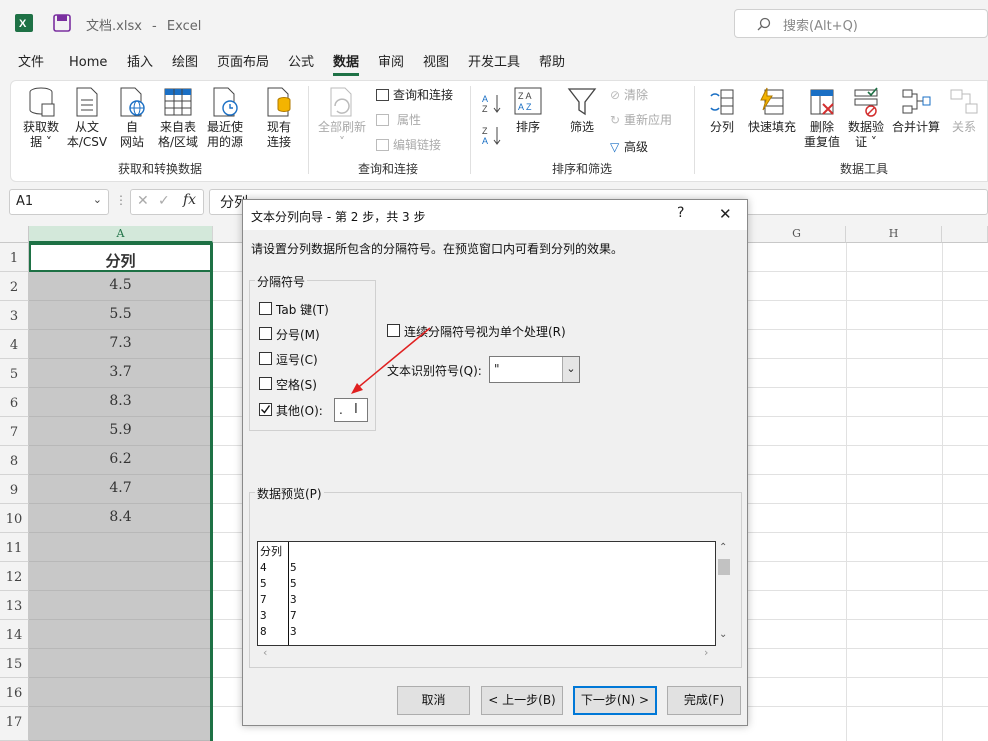 This screenshot has height=741, width=988. I want to click on help-button: ?, so click(680, 213).